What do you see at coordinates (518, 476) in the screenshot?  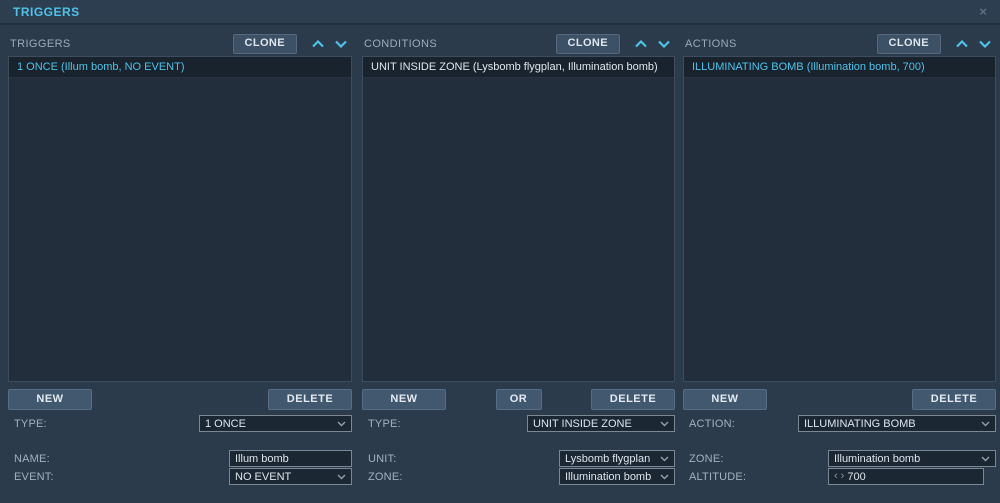 I see `condition-zone-row: ZONE: Illumination bomb` at bounding box center [518, 476].